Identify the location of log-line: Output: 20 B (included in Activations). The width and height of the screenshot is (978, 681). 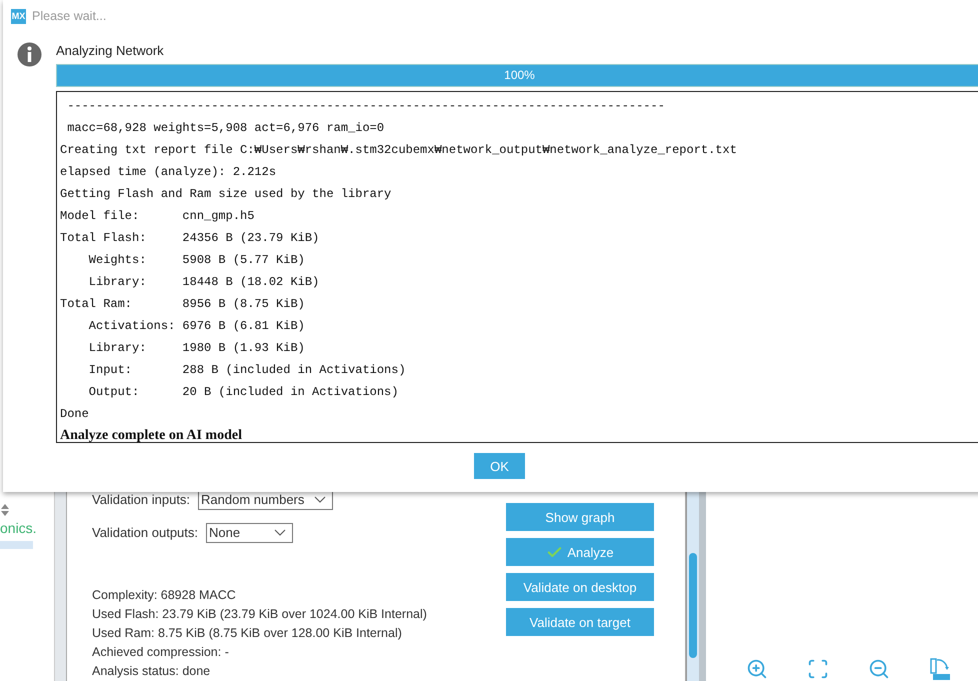
(244, 392).